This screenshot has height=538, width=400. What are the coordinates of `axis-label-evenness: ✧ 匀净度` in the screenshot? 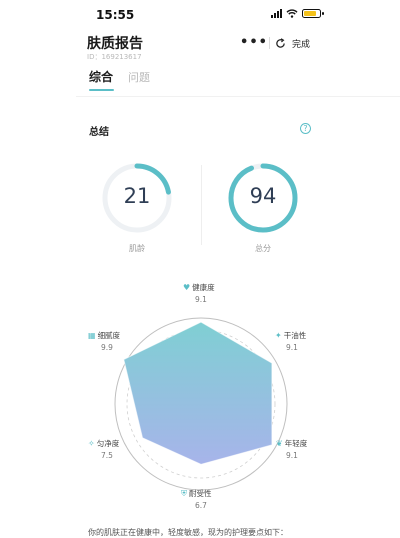 It's located at (104, 443).